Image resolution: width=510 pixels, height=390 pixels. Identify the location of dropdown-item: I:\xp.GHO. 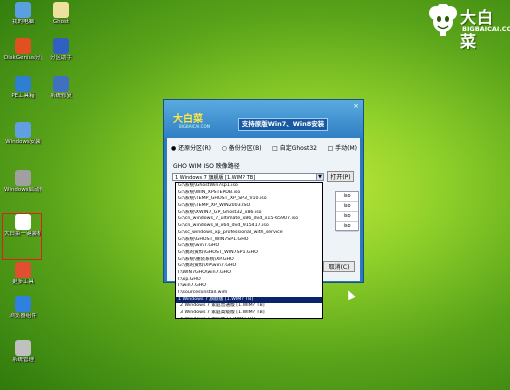
(249, 280).